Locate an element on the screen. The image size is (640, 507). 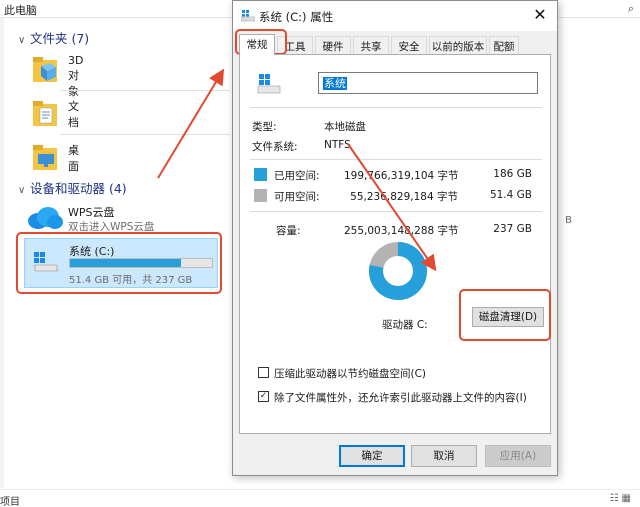
dialog-titlebar: 系统 (C:) 属性 ✕ is located at coordinates (395, 16).